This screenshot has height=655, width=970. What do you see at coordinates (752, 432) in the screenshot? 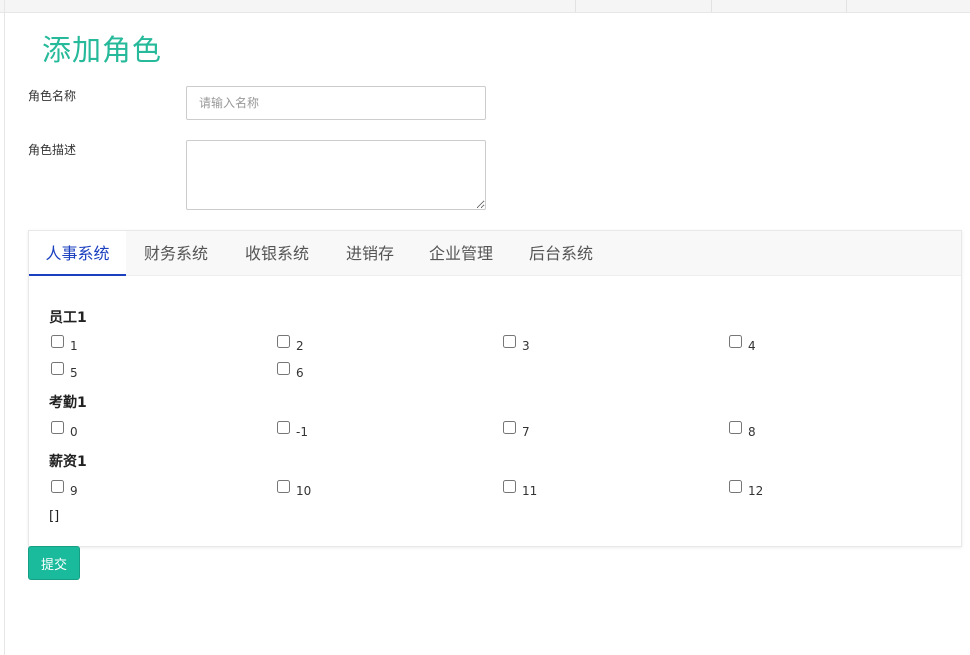
I see `checkbox-label: 8` at bounding box center [752, 432].